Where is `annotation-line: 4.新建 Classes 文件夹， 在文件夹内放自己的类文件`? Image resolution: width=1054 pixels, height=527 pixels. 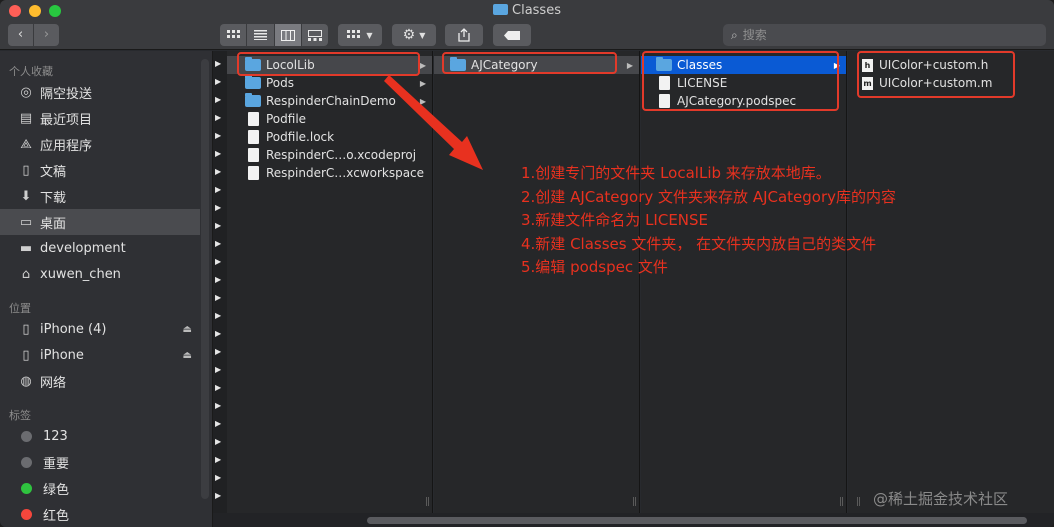
annotation-line: 4.新建 Classes 文件夹， 在文件夹内放自己的类文件 is located at coordinates (699, 243).